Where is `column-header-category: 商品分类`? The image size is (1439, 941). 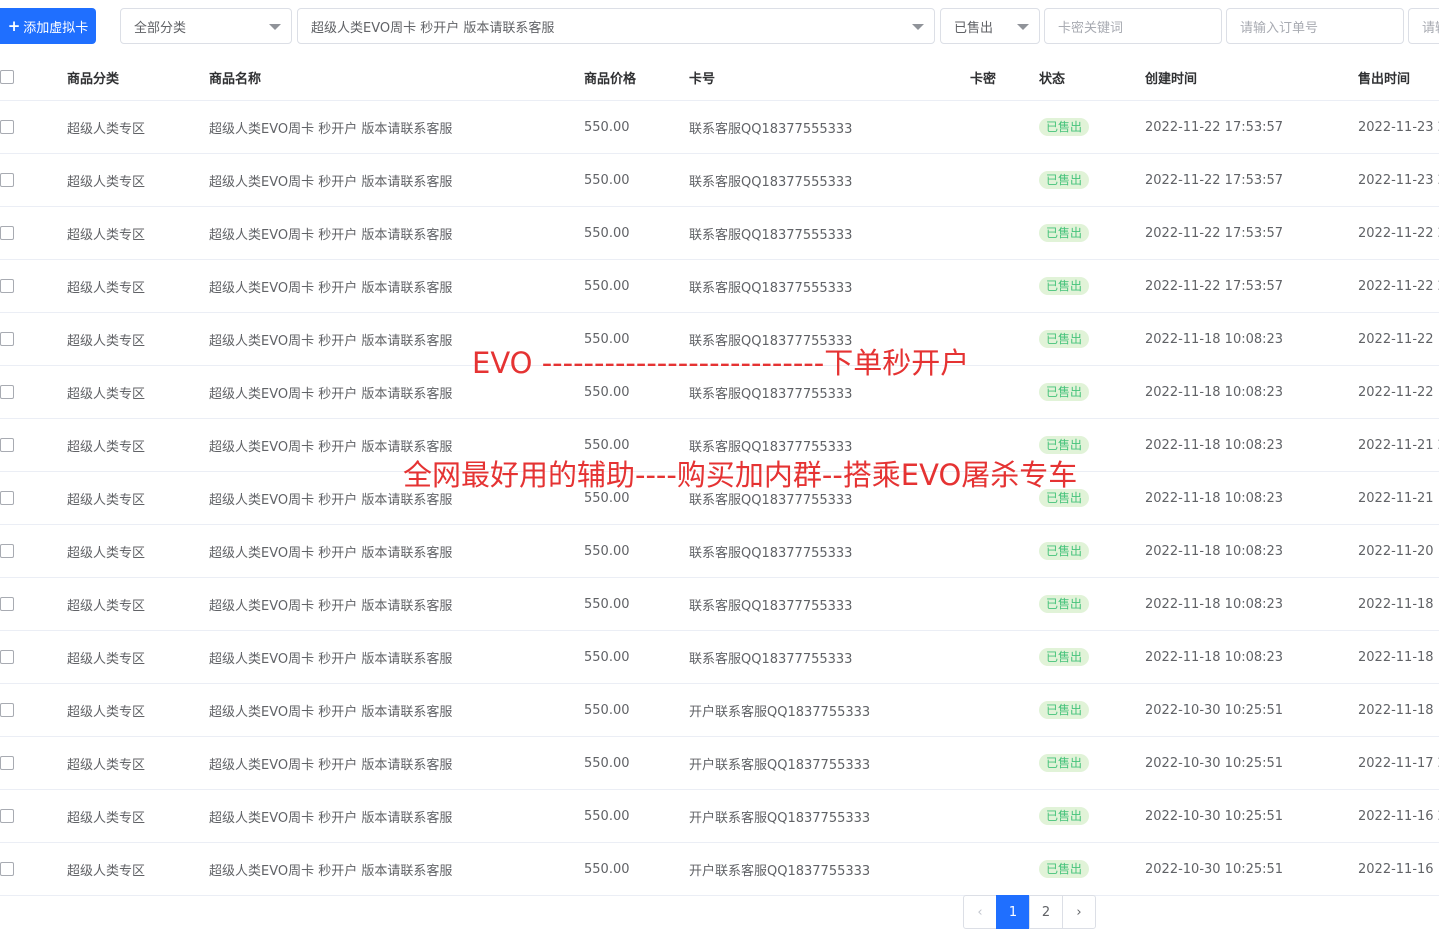
column-header-category: 商品分类 is located at coordinates (93, 77).